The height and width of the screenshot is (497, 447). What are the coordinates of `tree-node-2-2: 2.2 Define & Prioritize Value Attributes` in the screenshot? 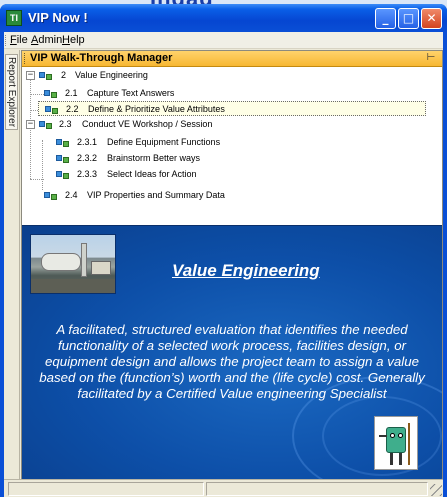 It's located at (232, 108).